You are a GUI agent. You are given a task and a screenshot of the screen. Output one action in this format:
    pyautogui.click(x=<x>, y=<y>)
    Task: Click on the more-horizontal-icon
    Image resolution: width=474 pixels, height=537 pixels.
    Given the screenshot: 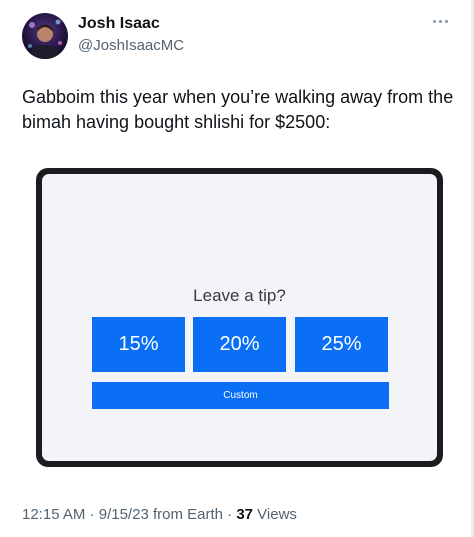 What is the action you would take?
    pyautogui.click(x=443, y=21)
    